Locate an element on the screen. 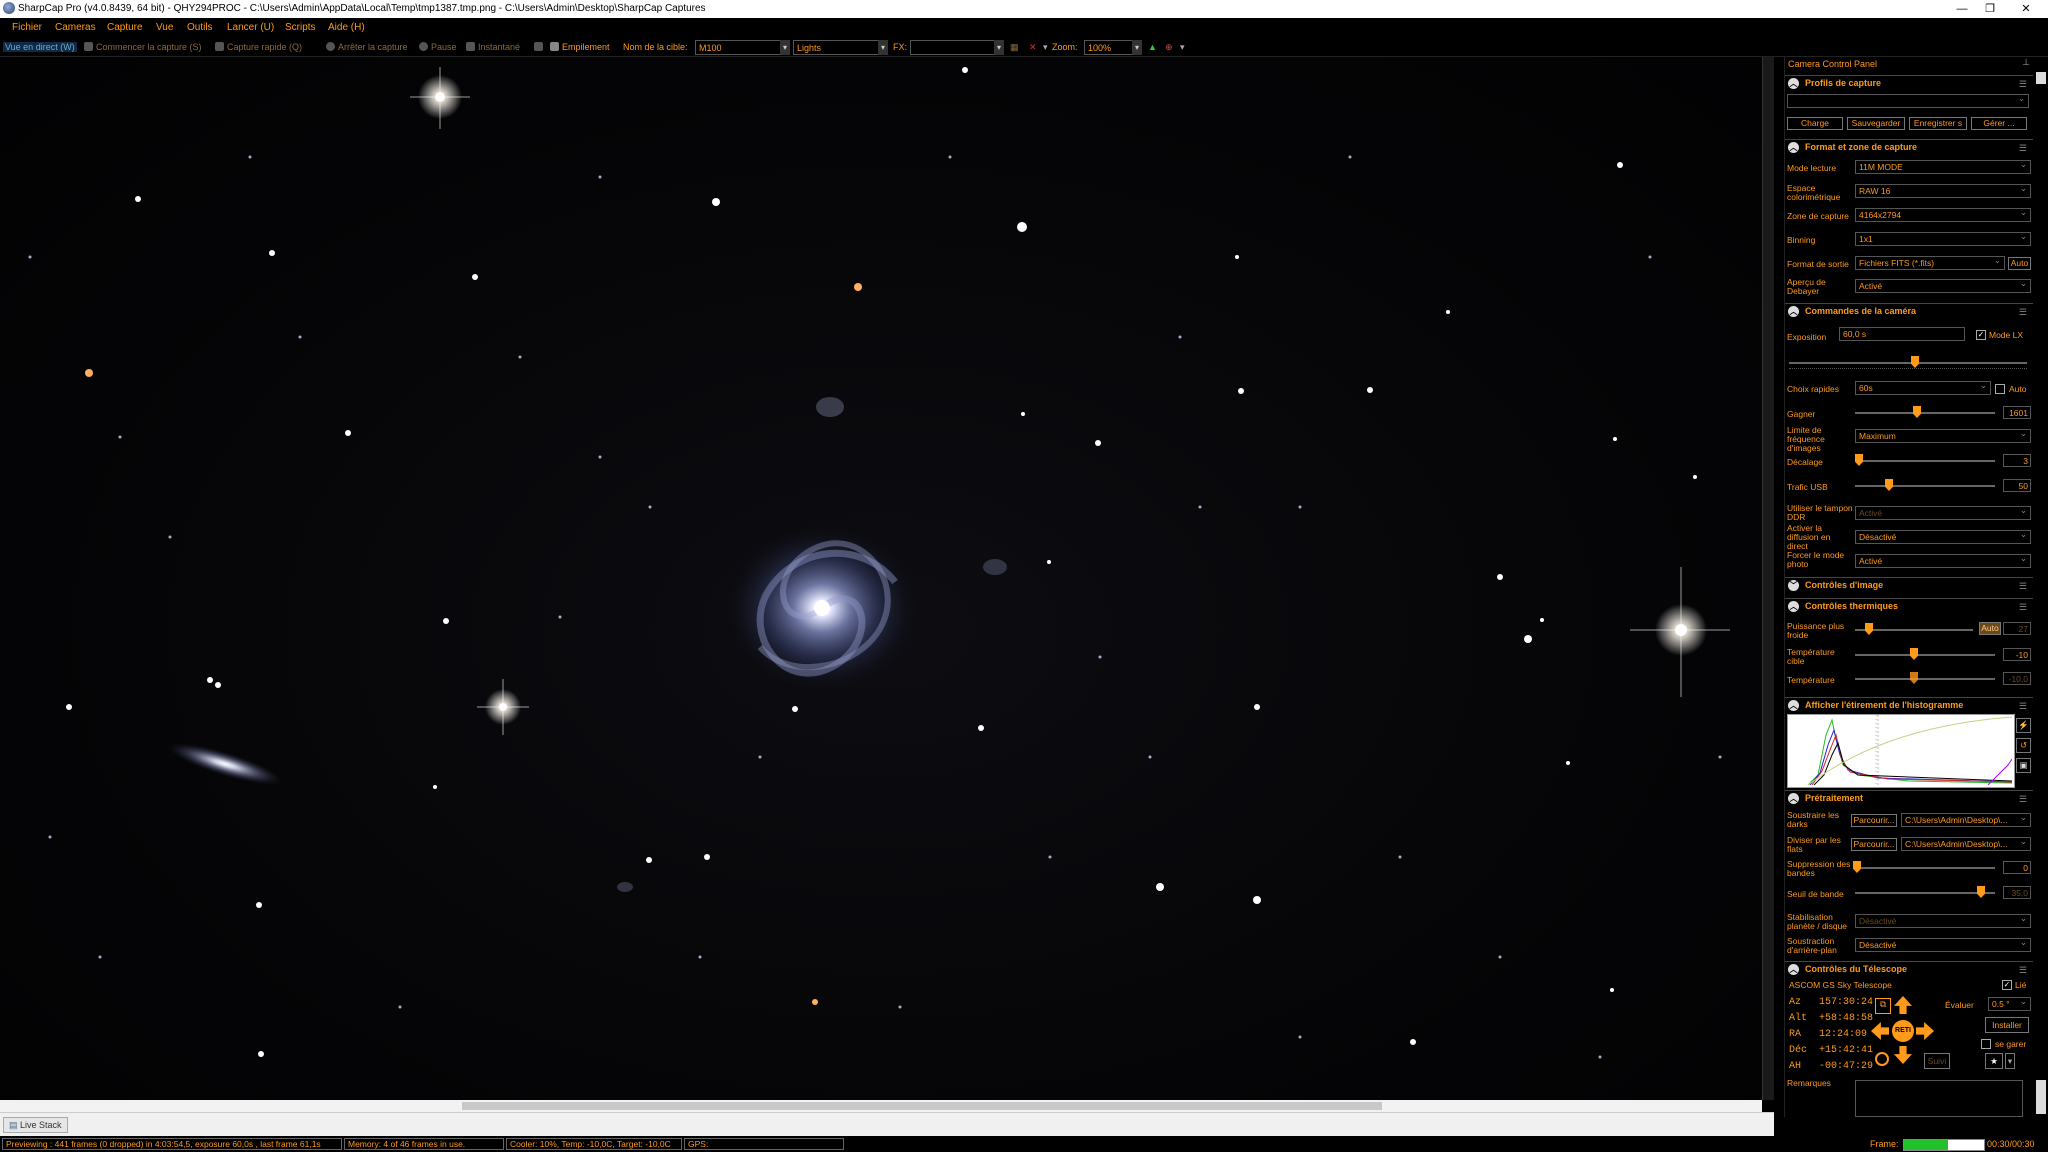 The width and height of the screenshot is (2048, 1152). live-stack-tab: ▤ Live Stack is located at coordinates (35, 1125).